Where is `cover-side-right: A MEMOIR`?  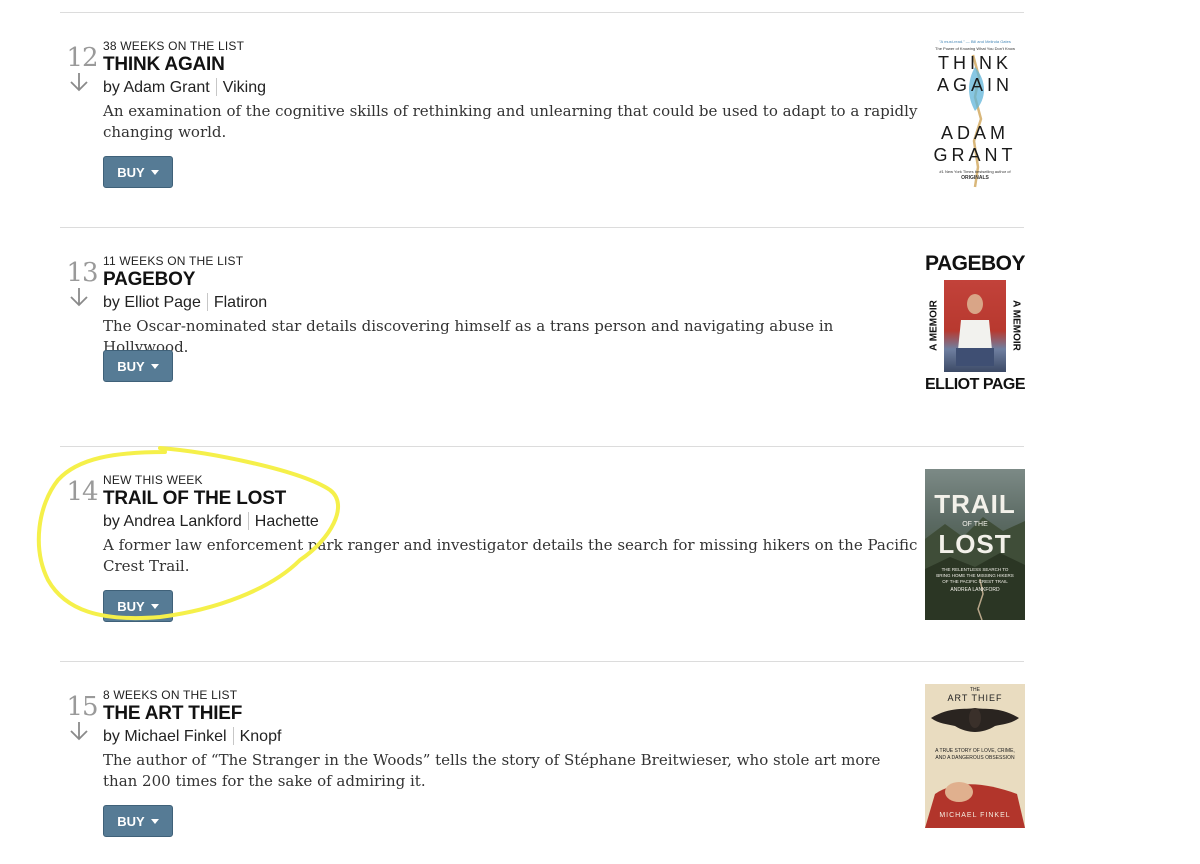 cover-side-right: A MEMOIR is located at coordinates (1016, 325).